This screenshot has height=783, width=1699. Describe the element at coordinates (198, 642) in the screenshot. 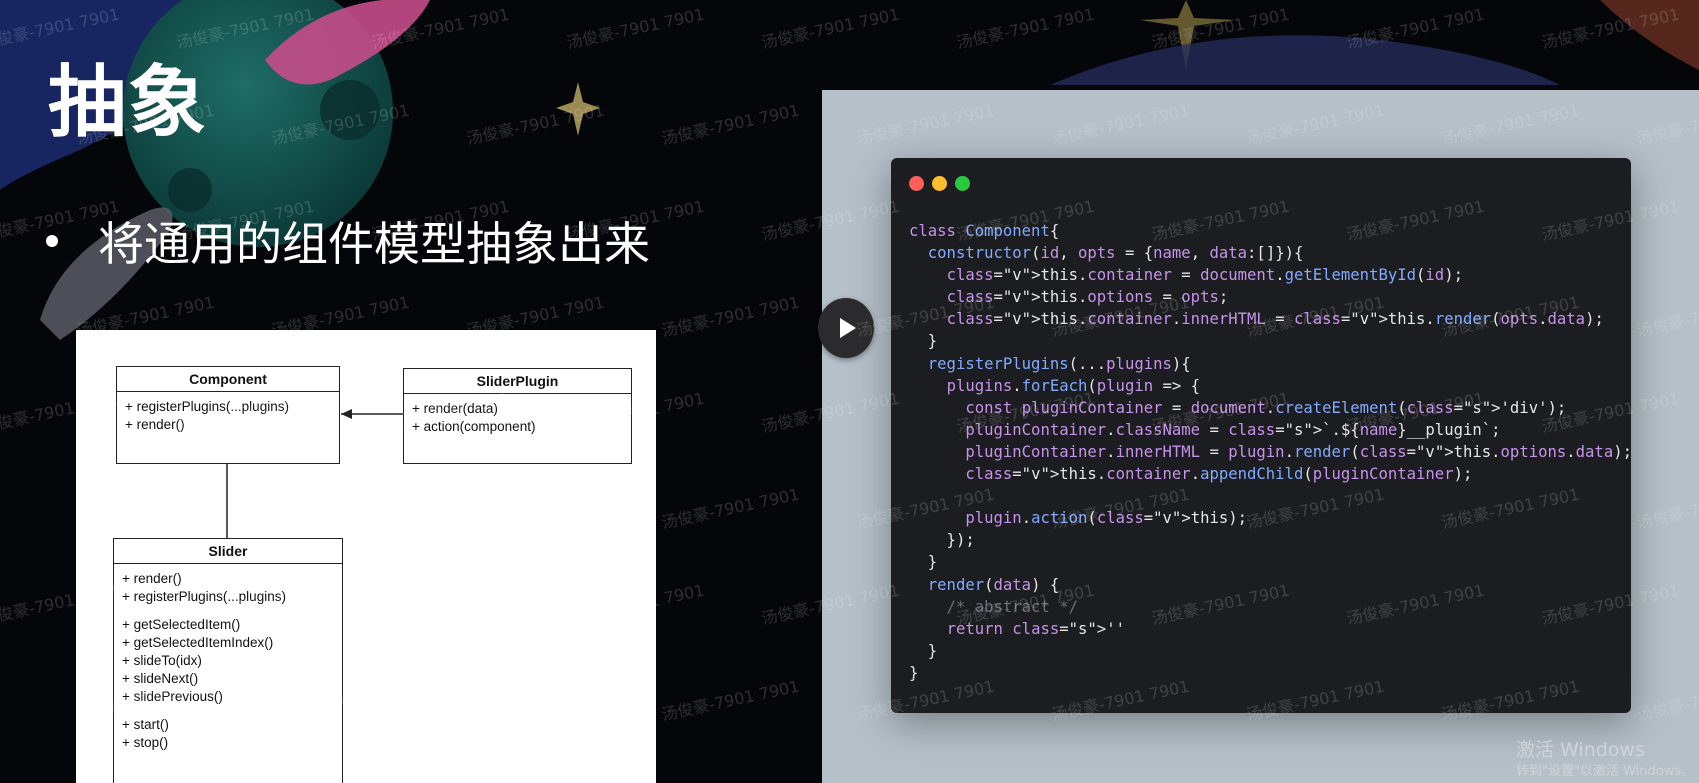

I see `uml-method: + getSelectedItemIndex()` at that location.